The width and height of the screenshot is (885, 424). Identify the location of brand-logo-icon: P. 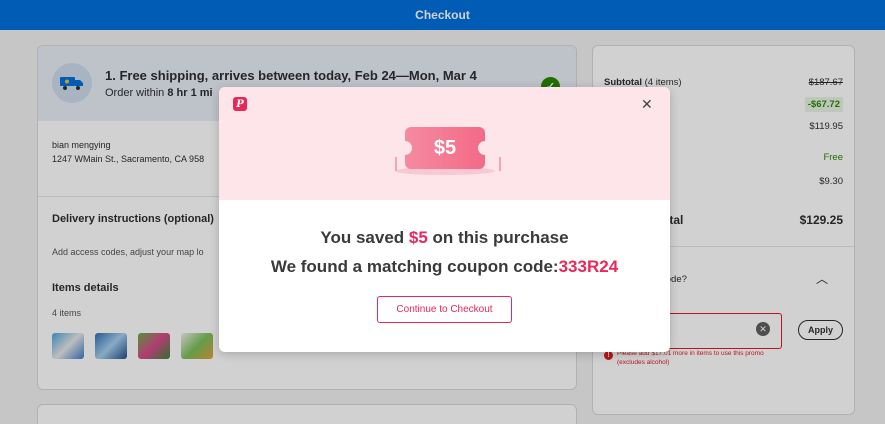
(240, 104).